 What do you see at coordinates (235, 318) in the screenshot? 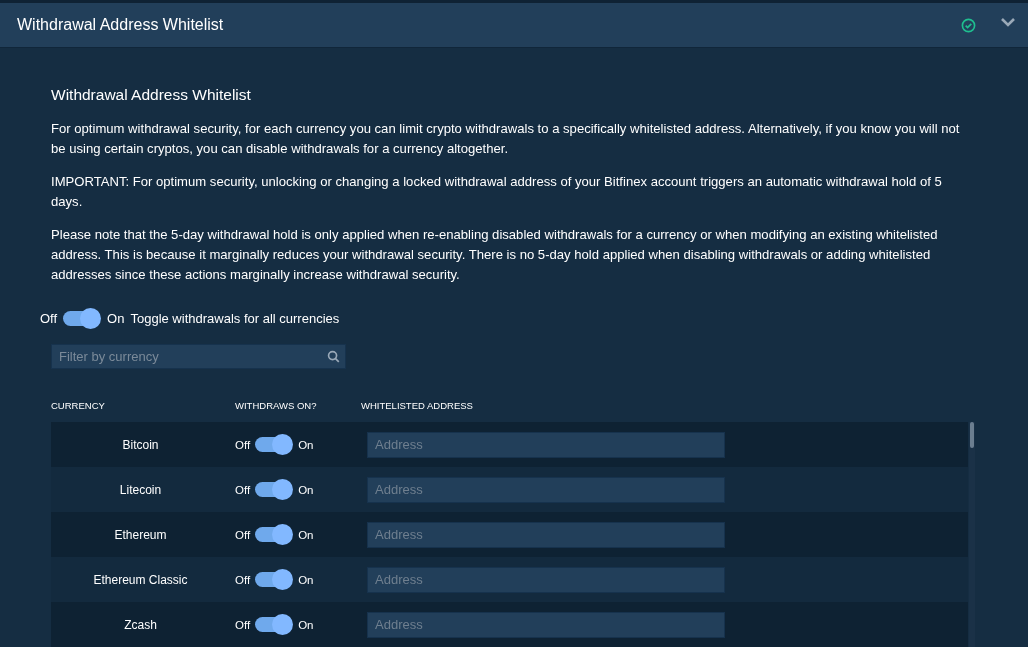
I see `toggle-label: Toggle withdrawals for all currencies` at bounding box center [235, 318].